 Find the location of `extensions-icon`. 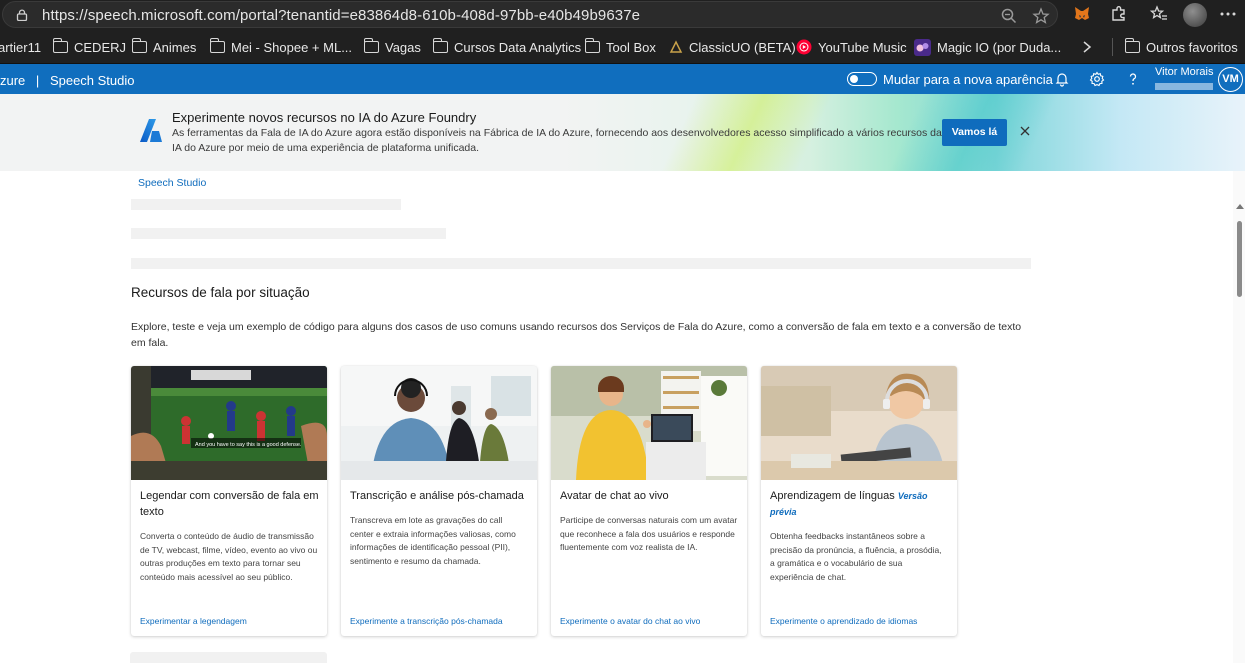

extensions-icon is located at coordinates (1119, 14).